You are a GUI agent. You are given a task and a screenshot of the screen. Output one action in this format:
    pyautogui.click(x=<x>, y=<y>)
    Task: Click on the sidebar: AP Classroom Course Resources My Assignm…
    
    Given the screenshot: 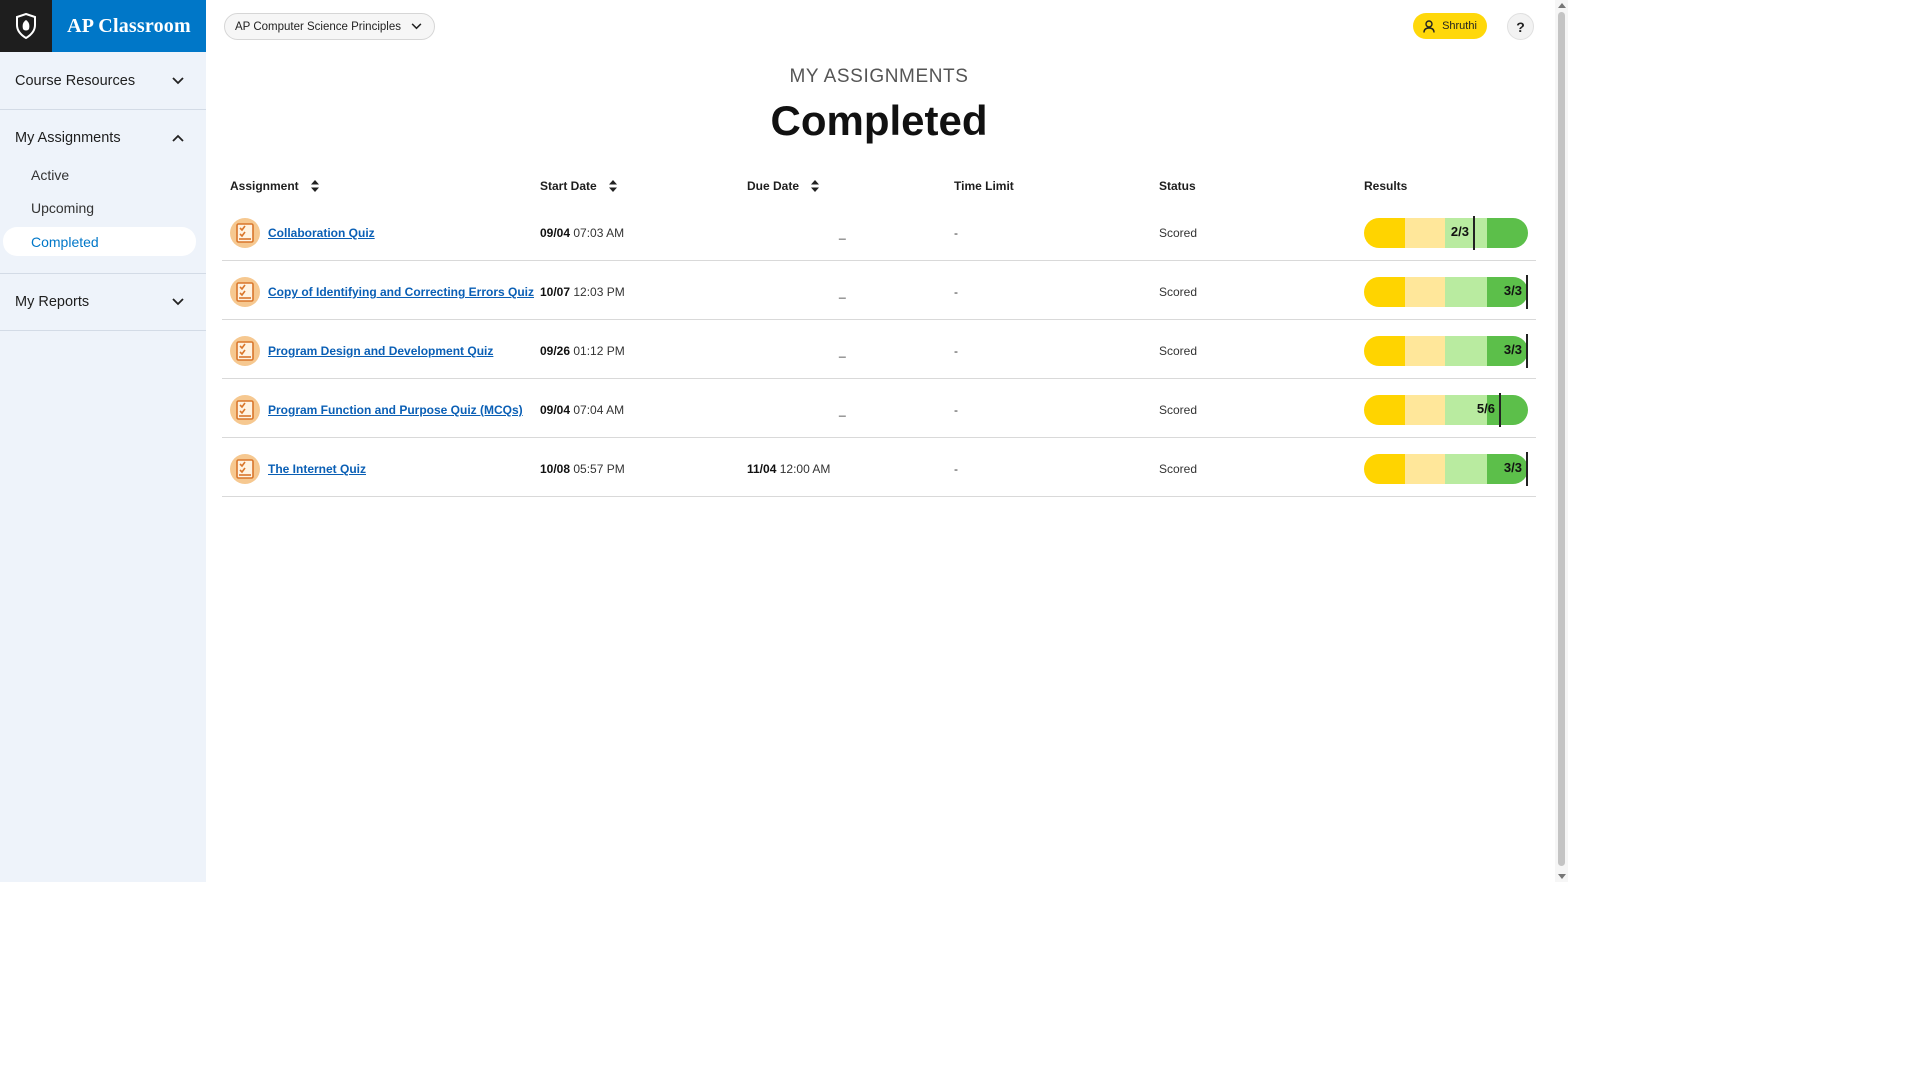 What is the action you would take?
    pyautogui.click(x=103, y=441)
    